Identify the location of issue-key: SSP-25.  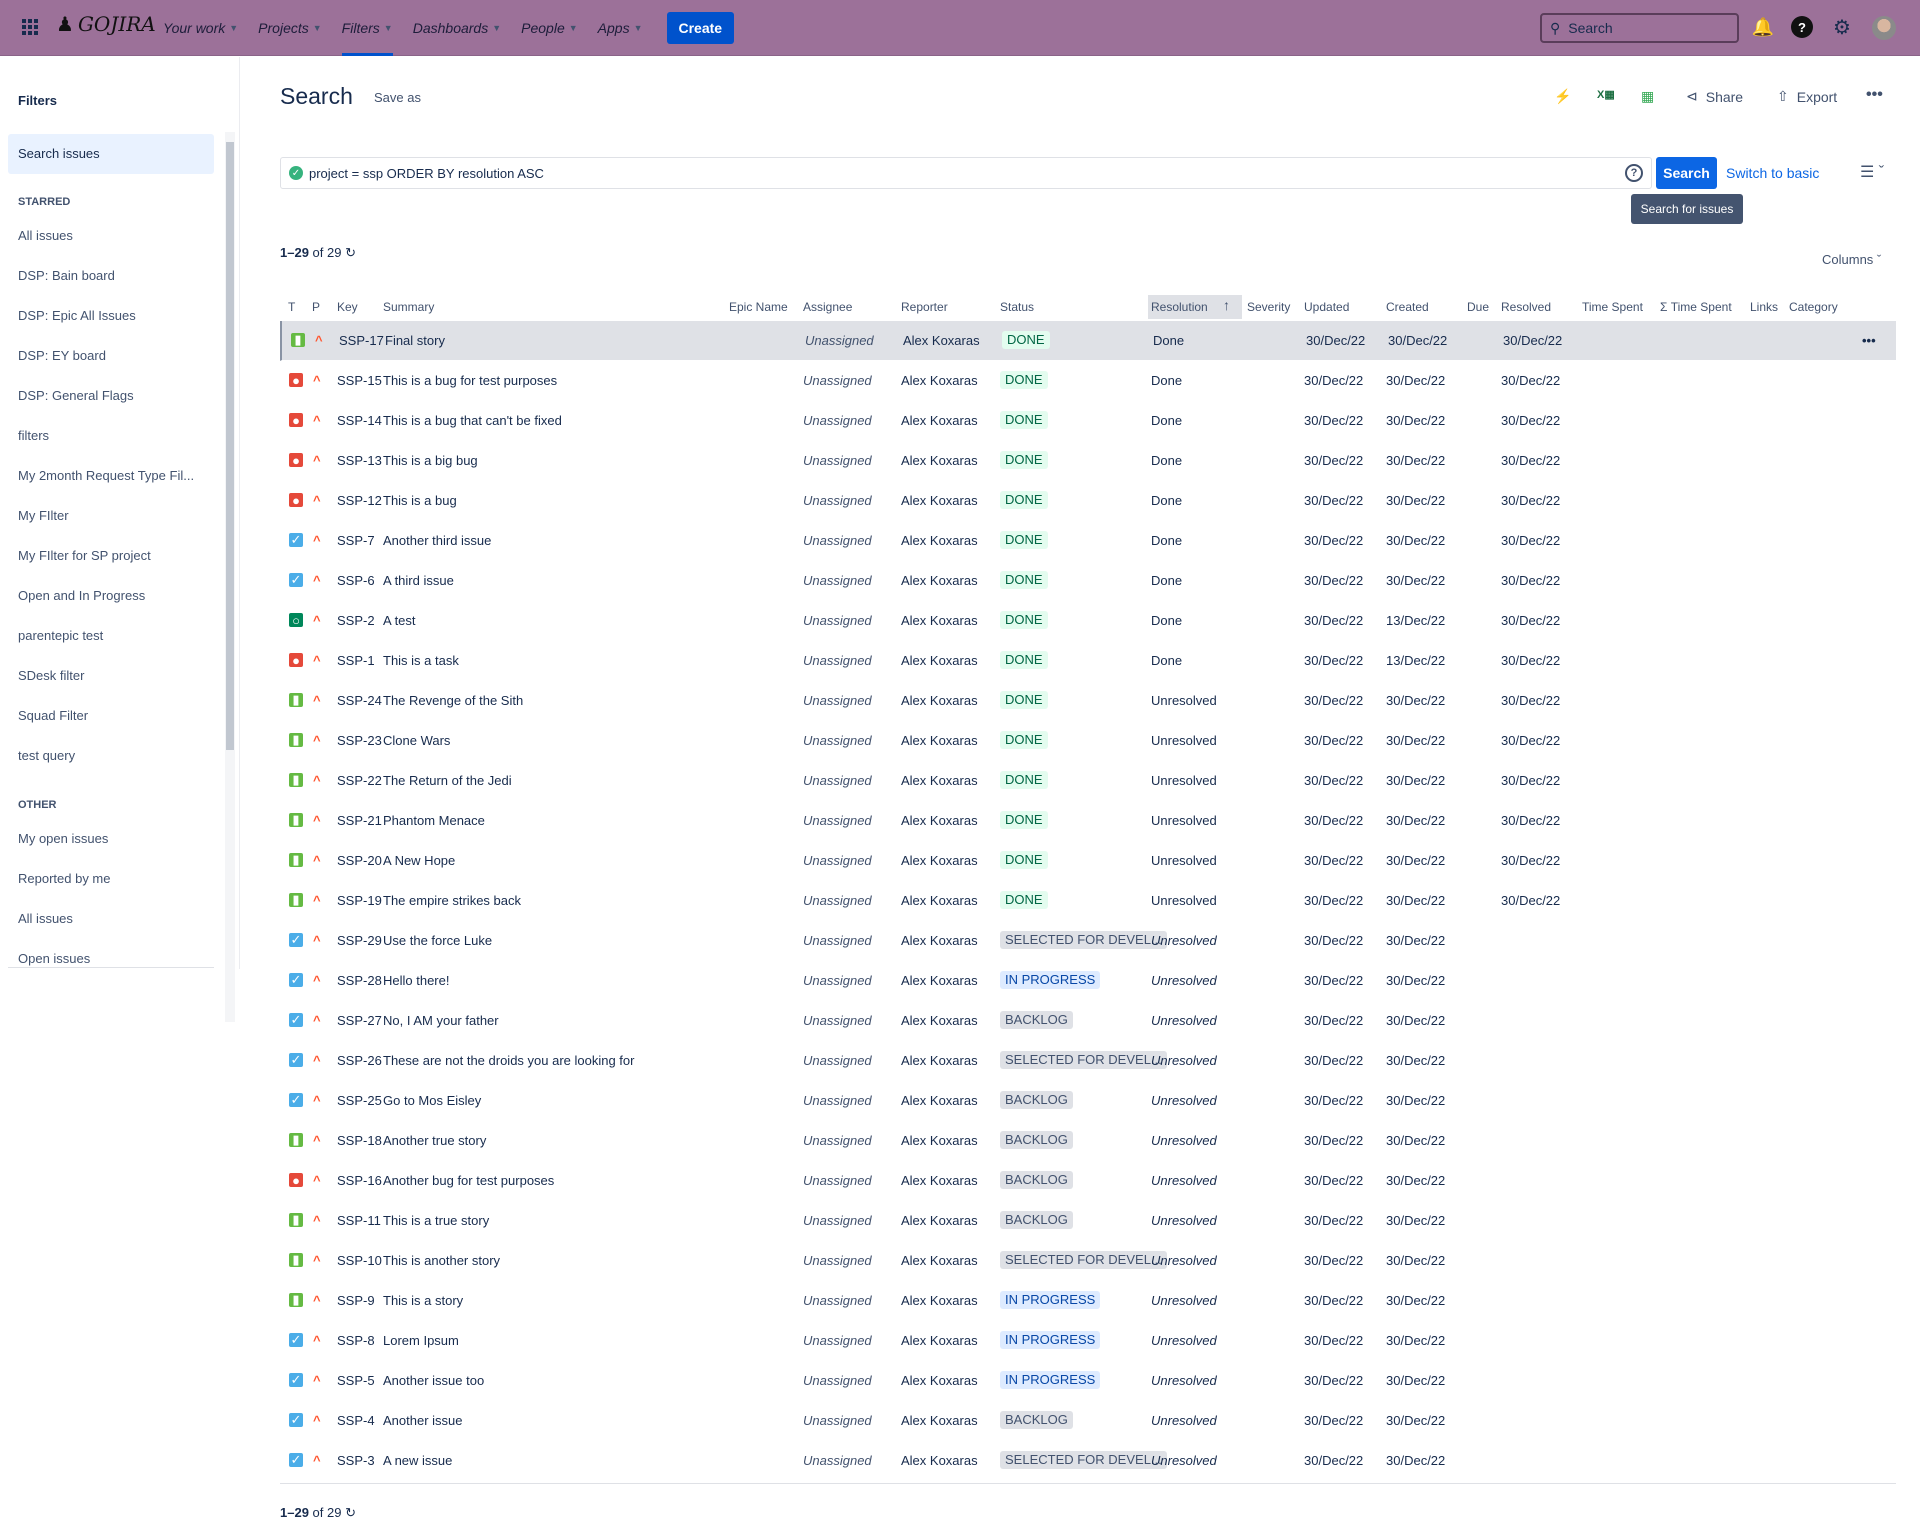
(359, 1100).